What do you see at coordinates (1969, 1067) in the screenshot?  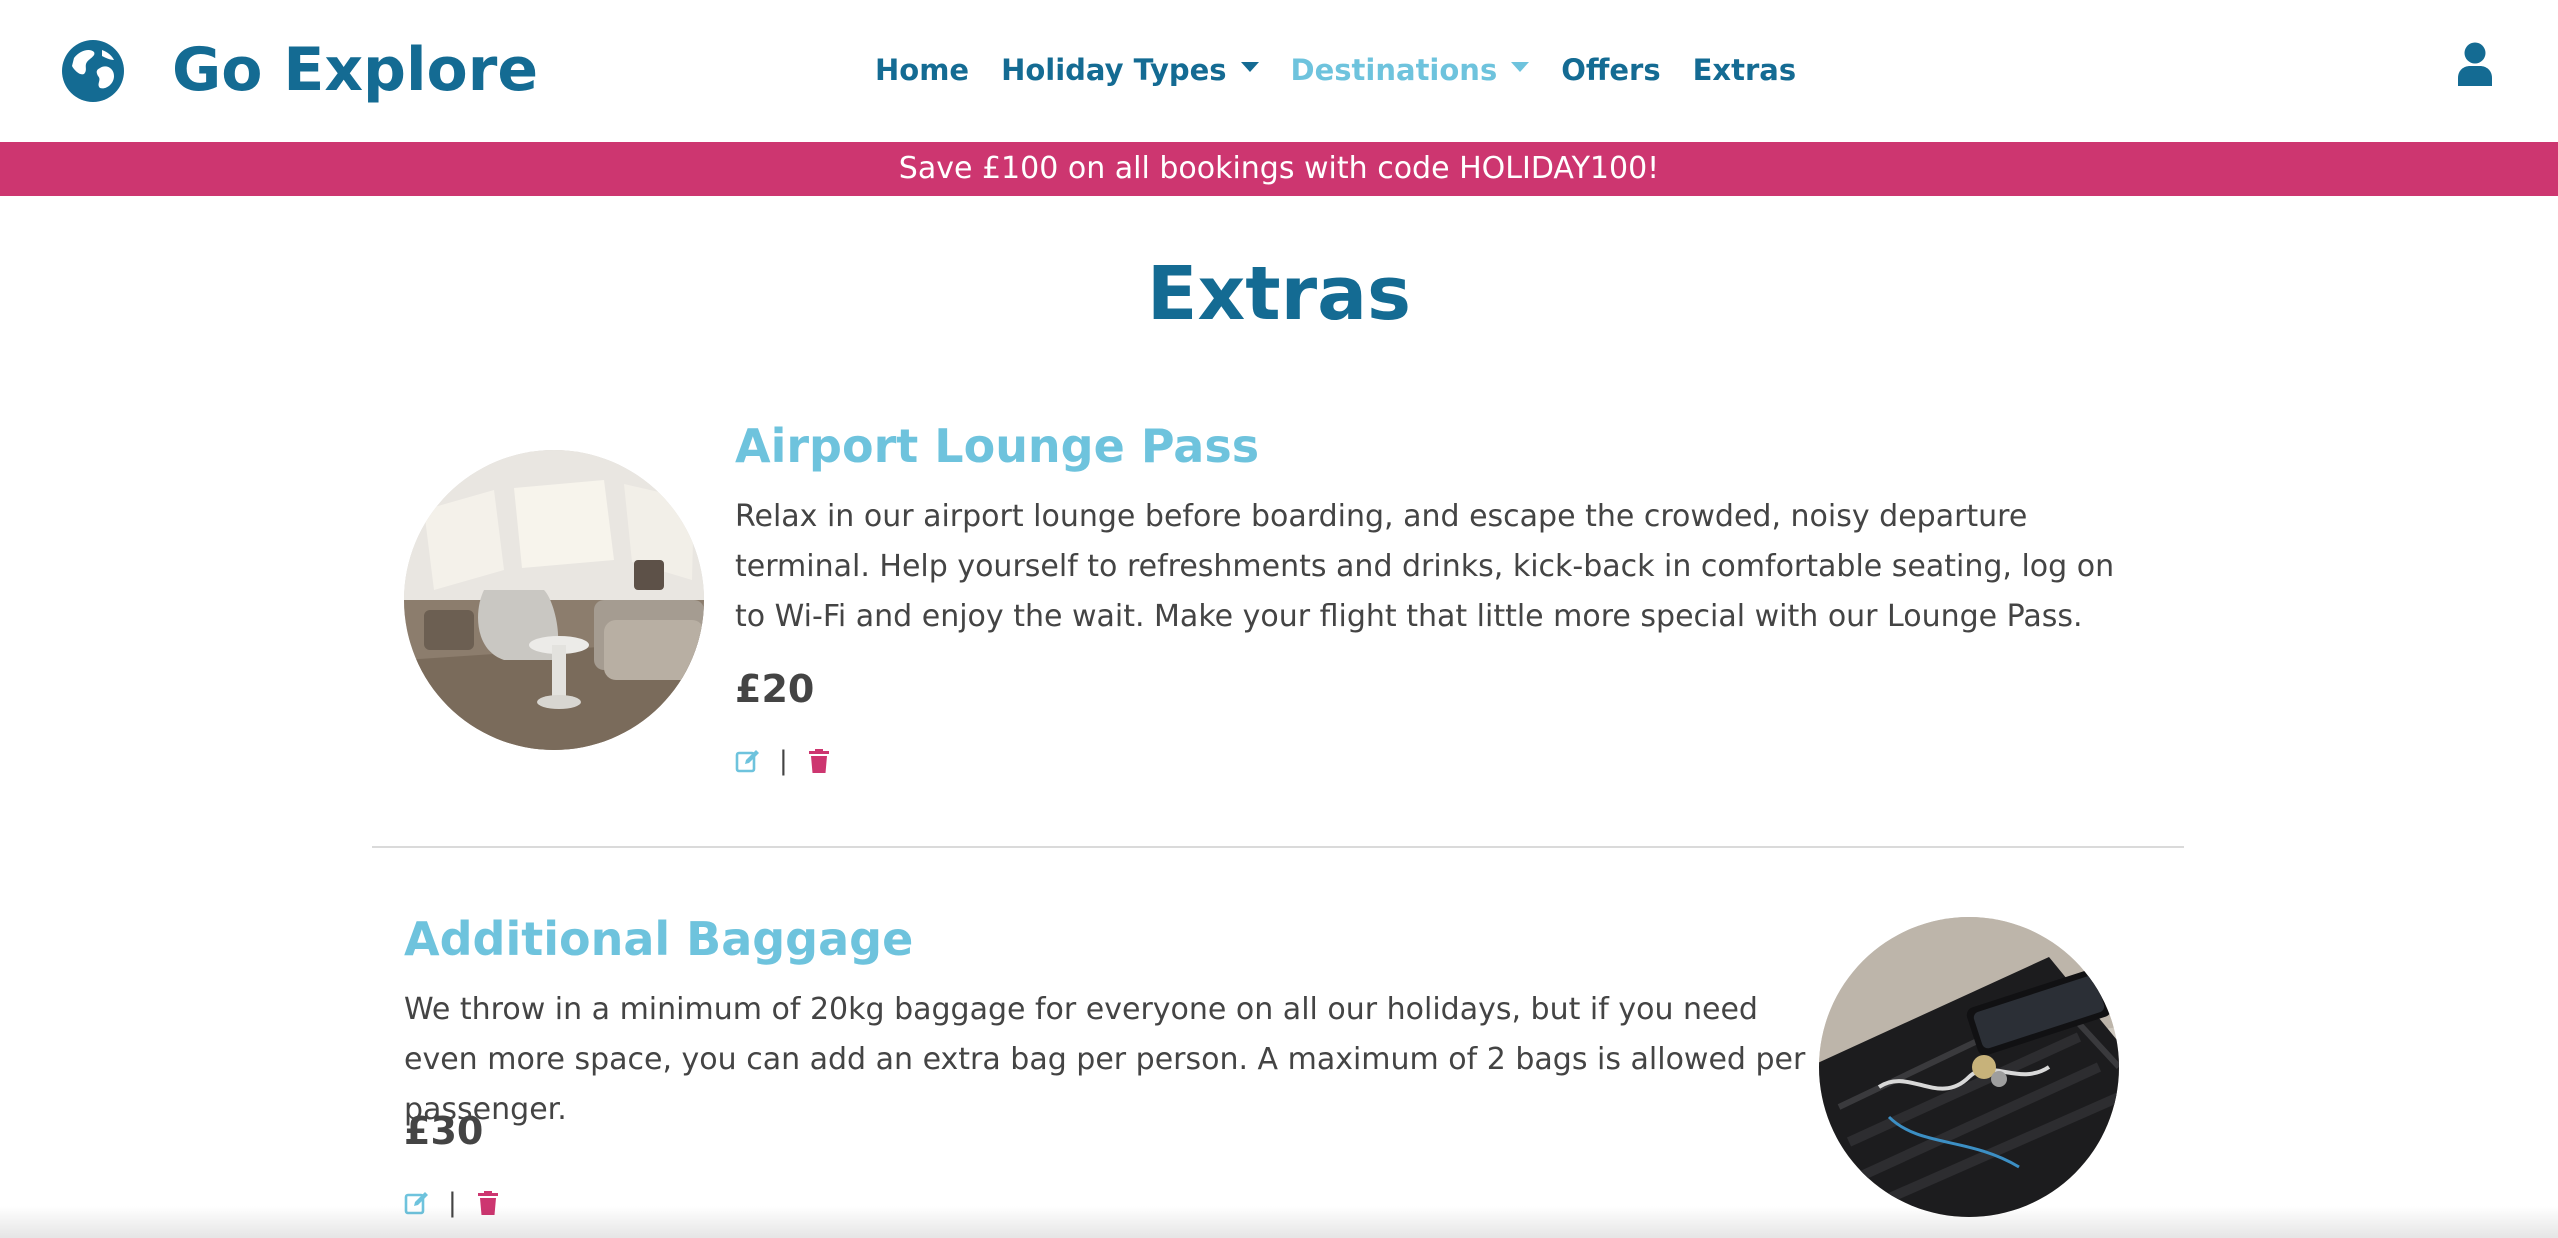 I see `suitcase-photo` at bounding box center [1969, 1067].